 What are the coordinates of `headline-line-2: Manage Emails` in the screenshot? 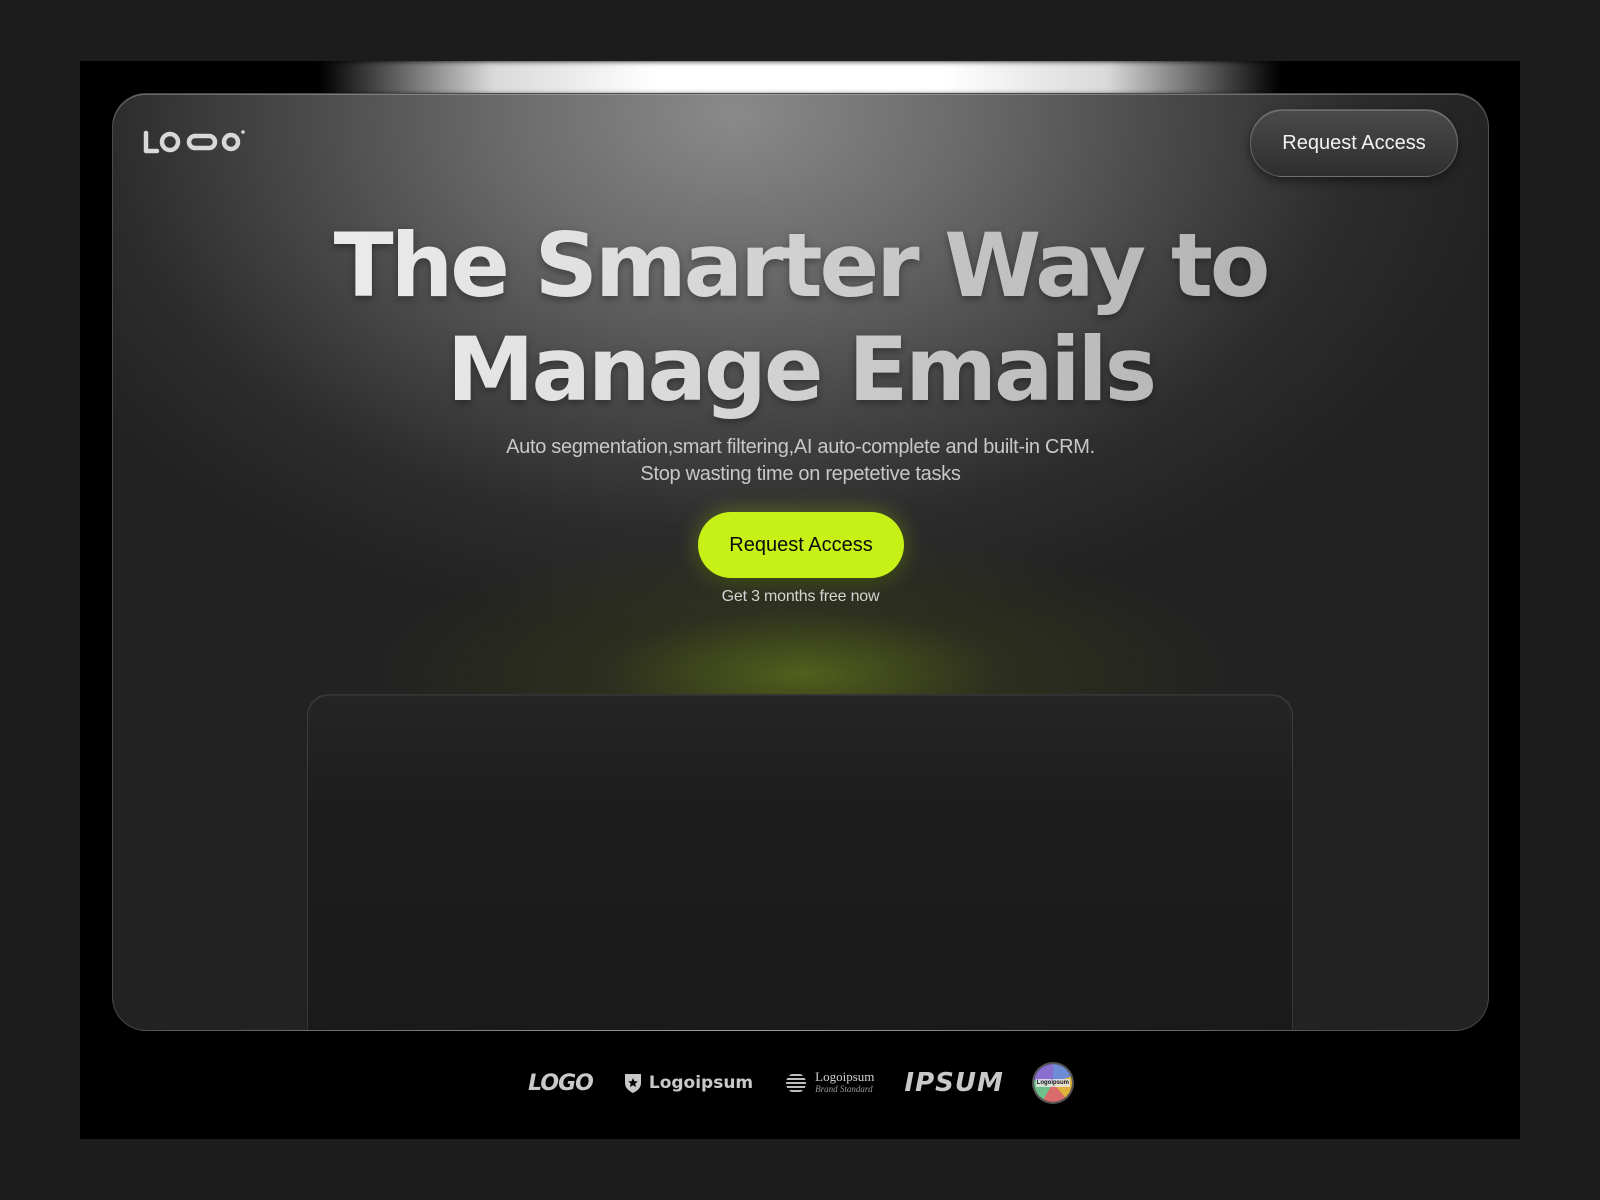 It's located at (800, 369).